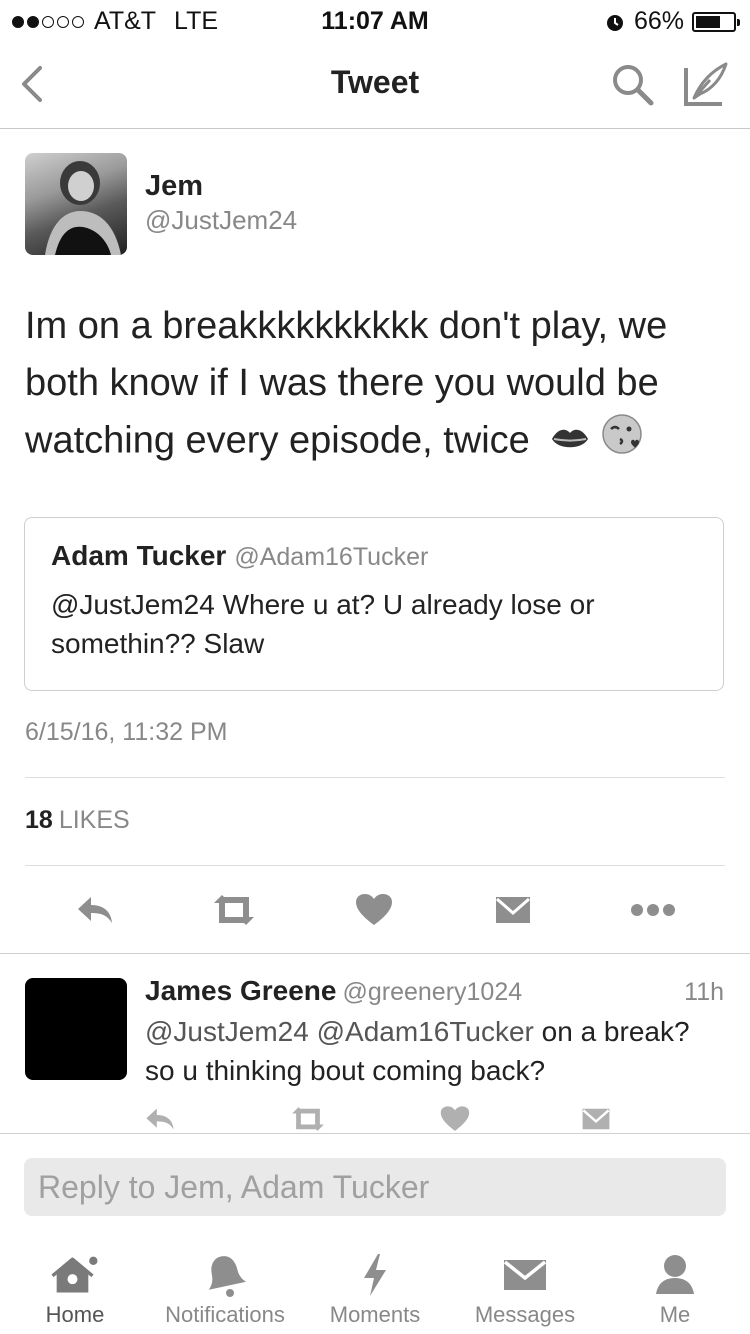 This screenshot has height=1334, width=750. I want to click on reply-actions, so click(375, 1119).